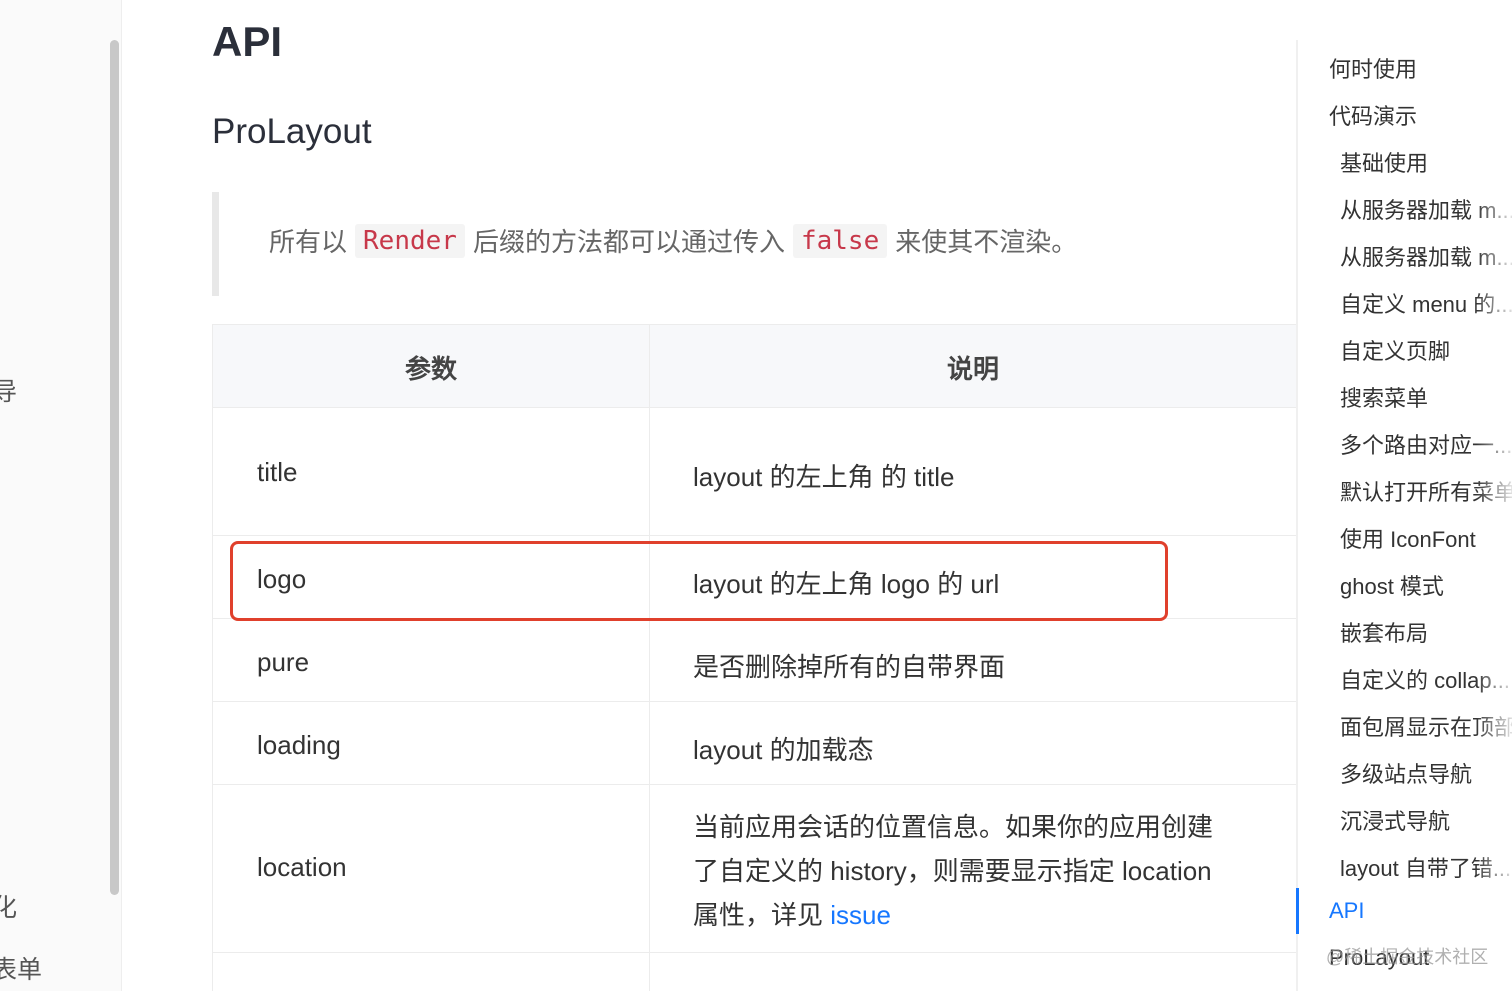 Image resolution: width=1512 pixels, height=991 pixels. Describe the element at coordinates (292, 131) in the screenshot. I see `section-title: ProLayout` at that location.